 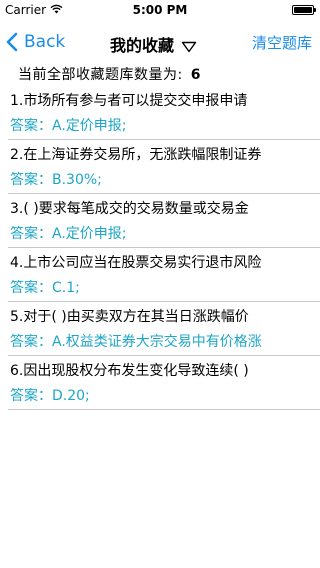 I want to click on answer-text: 答案：D.20;, so click(x=50, y=396).